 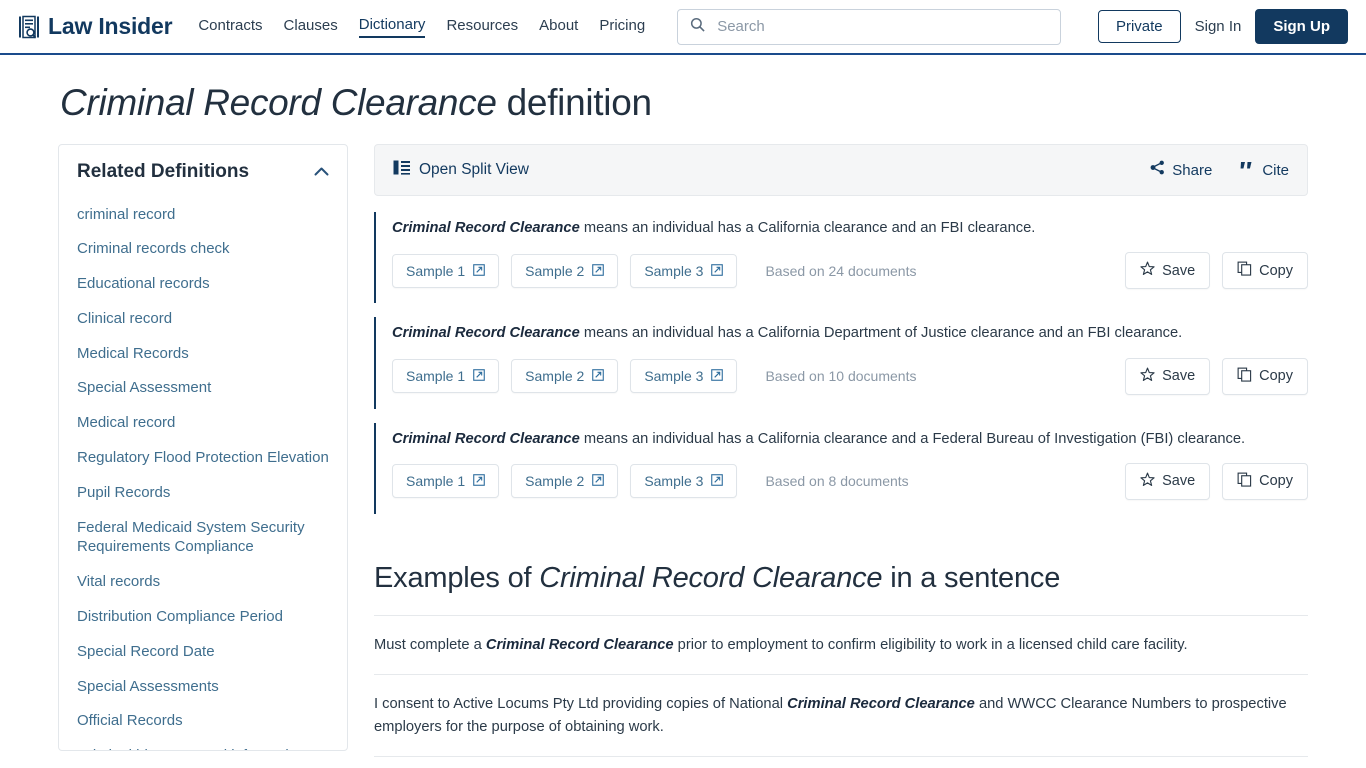 What do you see at coordinates (1275, 170) in the screenshot?
I see `cite-label: Cite` at bounding box center [1275, 170].